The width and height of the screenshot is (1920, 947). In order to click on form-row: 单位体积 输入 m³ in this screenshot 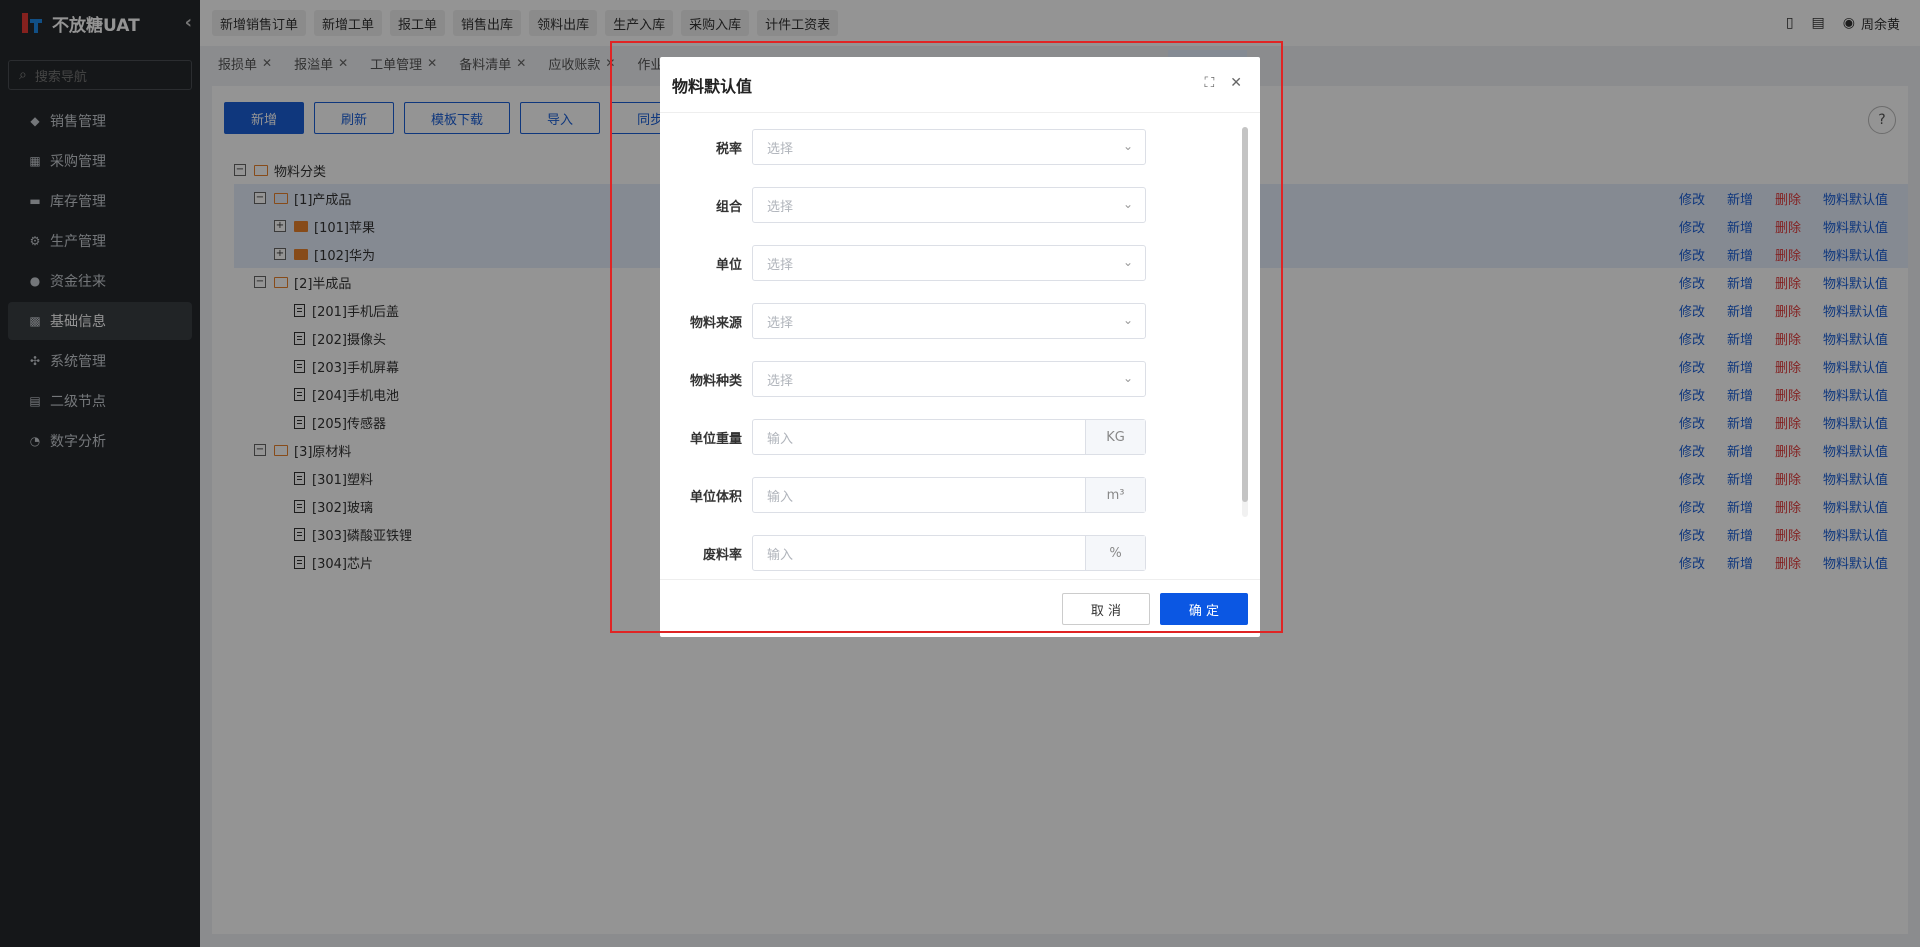, I will do `click(903, 495)`.